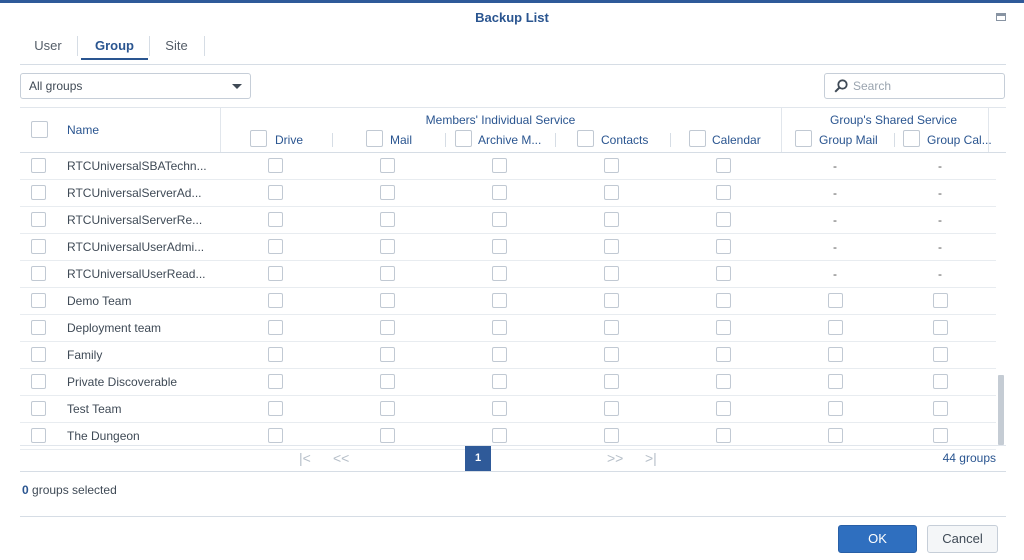 The image size is (1024, 560). Describe the element at coordinates (114, 47) in the screenshot. I see `tab-group: Group` at that location.